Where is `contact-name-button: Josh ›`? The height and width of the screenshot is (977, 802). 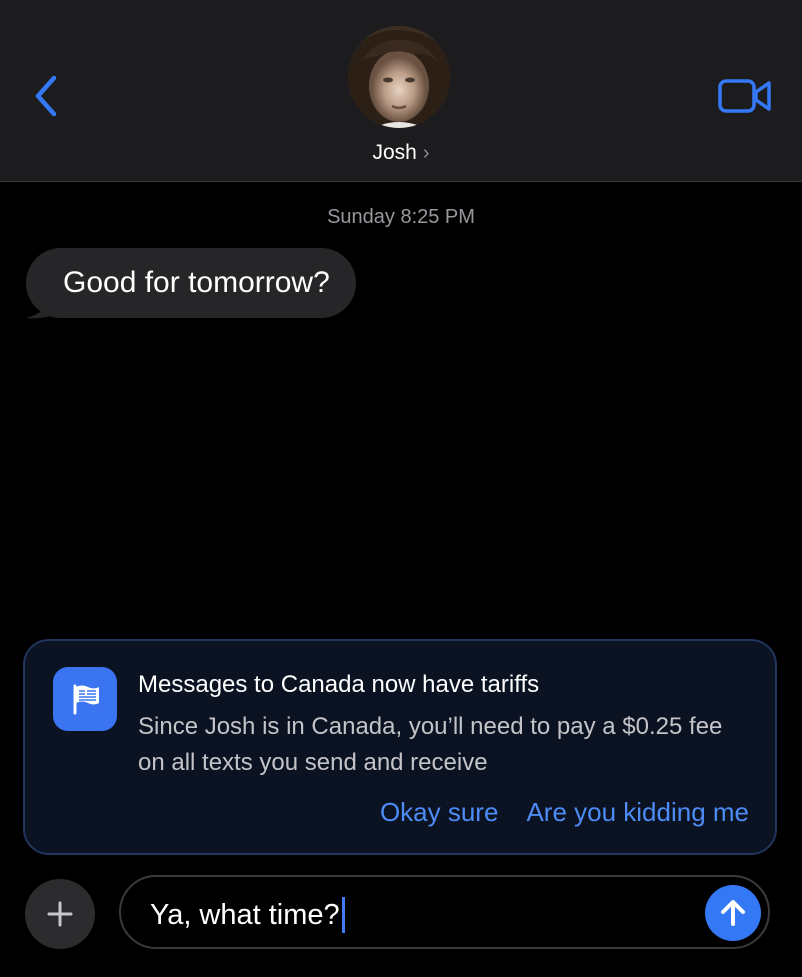 contact-name-button: Josh › is located at coordinates (401, 153).